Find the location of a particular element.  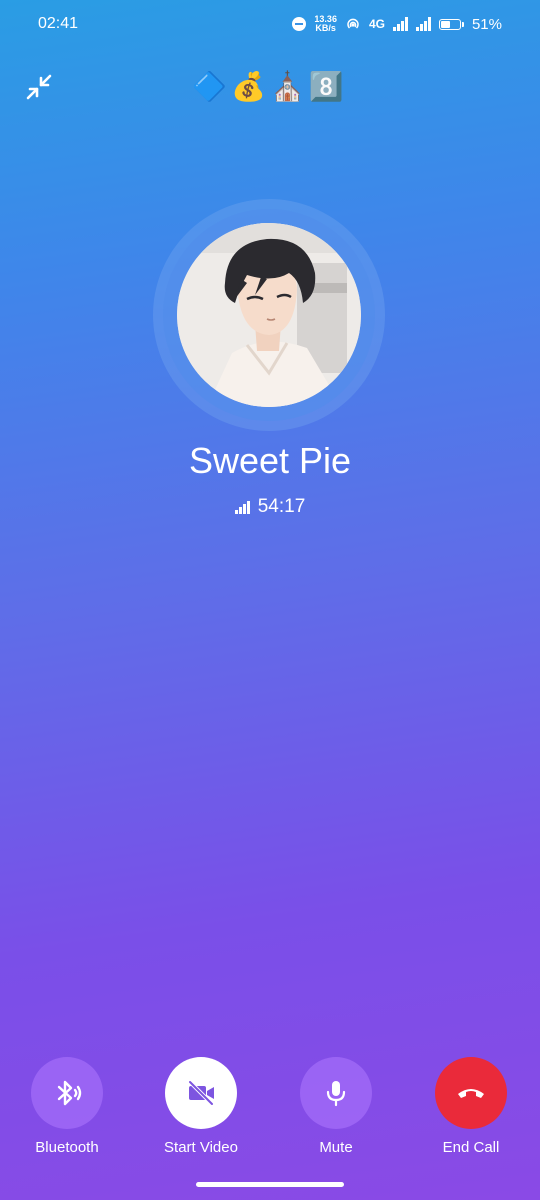

hang-up-icon is located at coordinates (471, 1093).